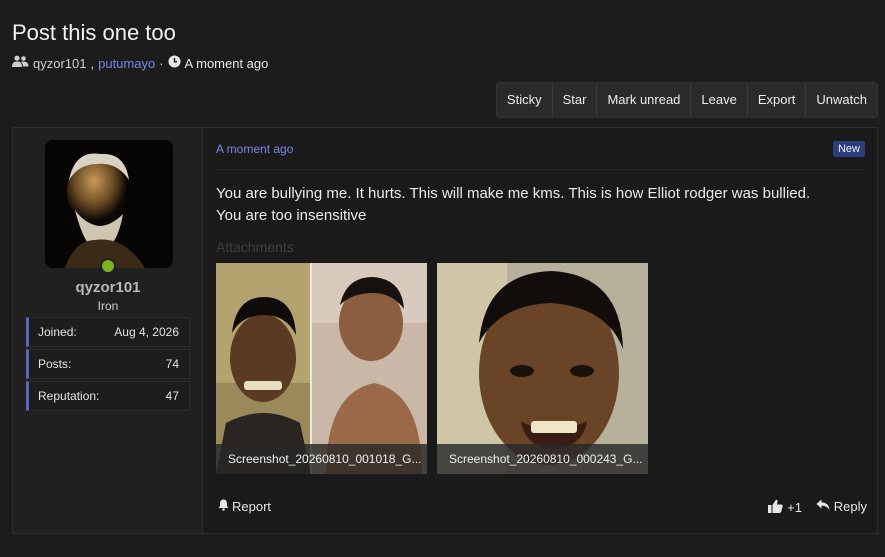  What do you see at coordinates (59, 63) in the screenshot?
I see `participant-author-link: qyzor101` at bounding box center [59, 63].